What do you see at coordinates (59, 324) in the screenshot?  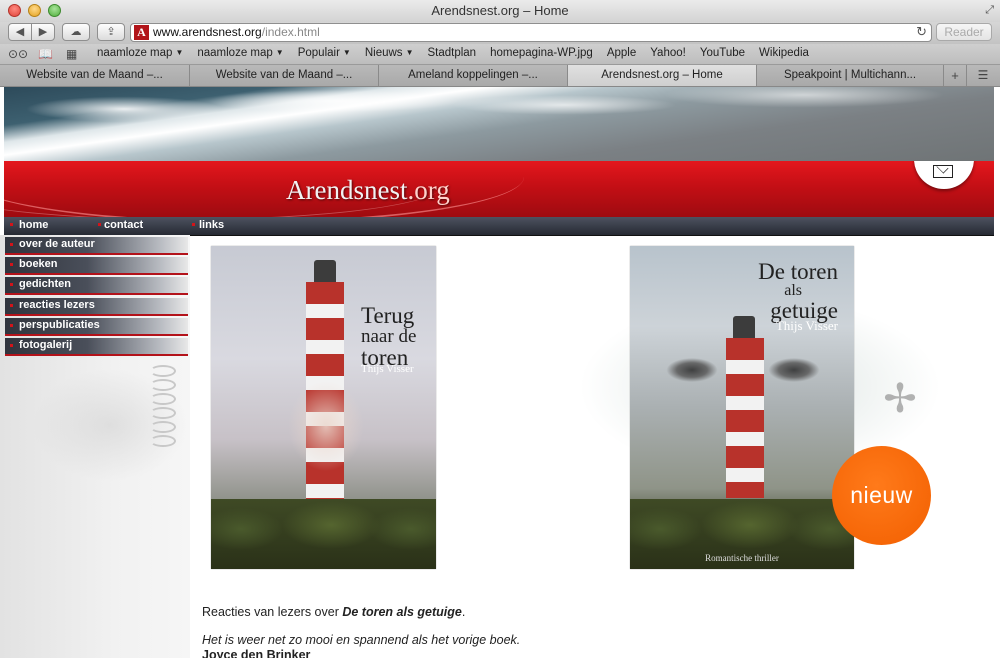 I see `sidebar-item-label: perspublicaties` at bounding box center [59, 324].